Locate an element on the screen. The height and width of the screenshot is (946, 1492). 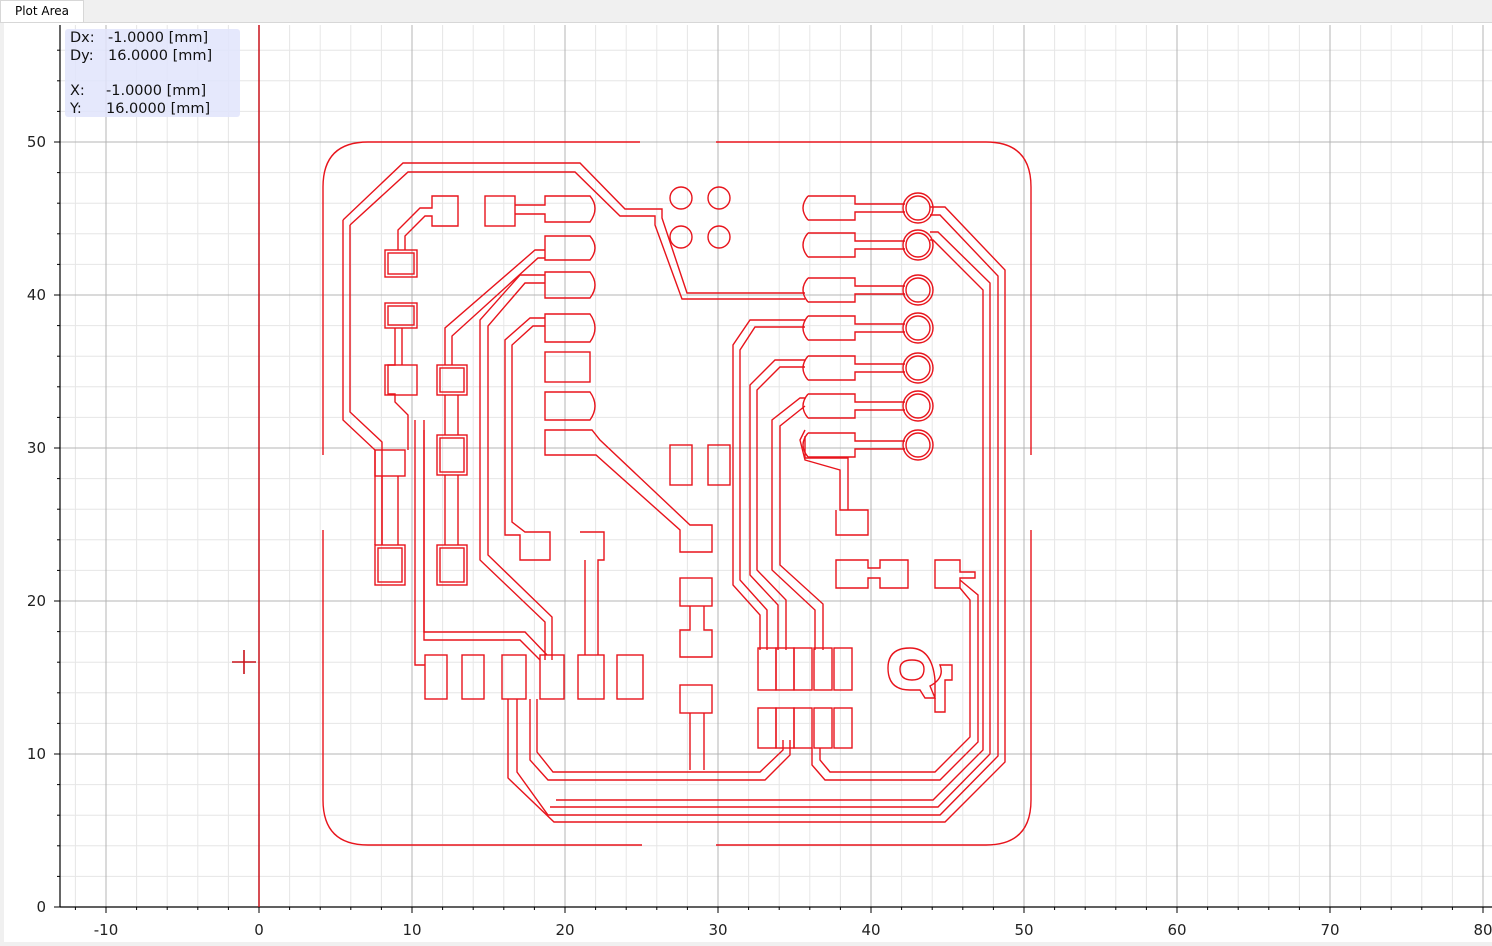
x-value: -1.0000 [mm] is located at coordinates (156, 91).